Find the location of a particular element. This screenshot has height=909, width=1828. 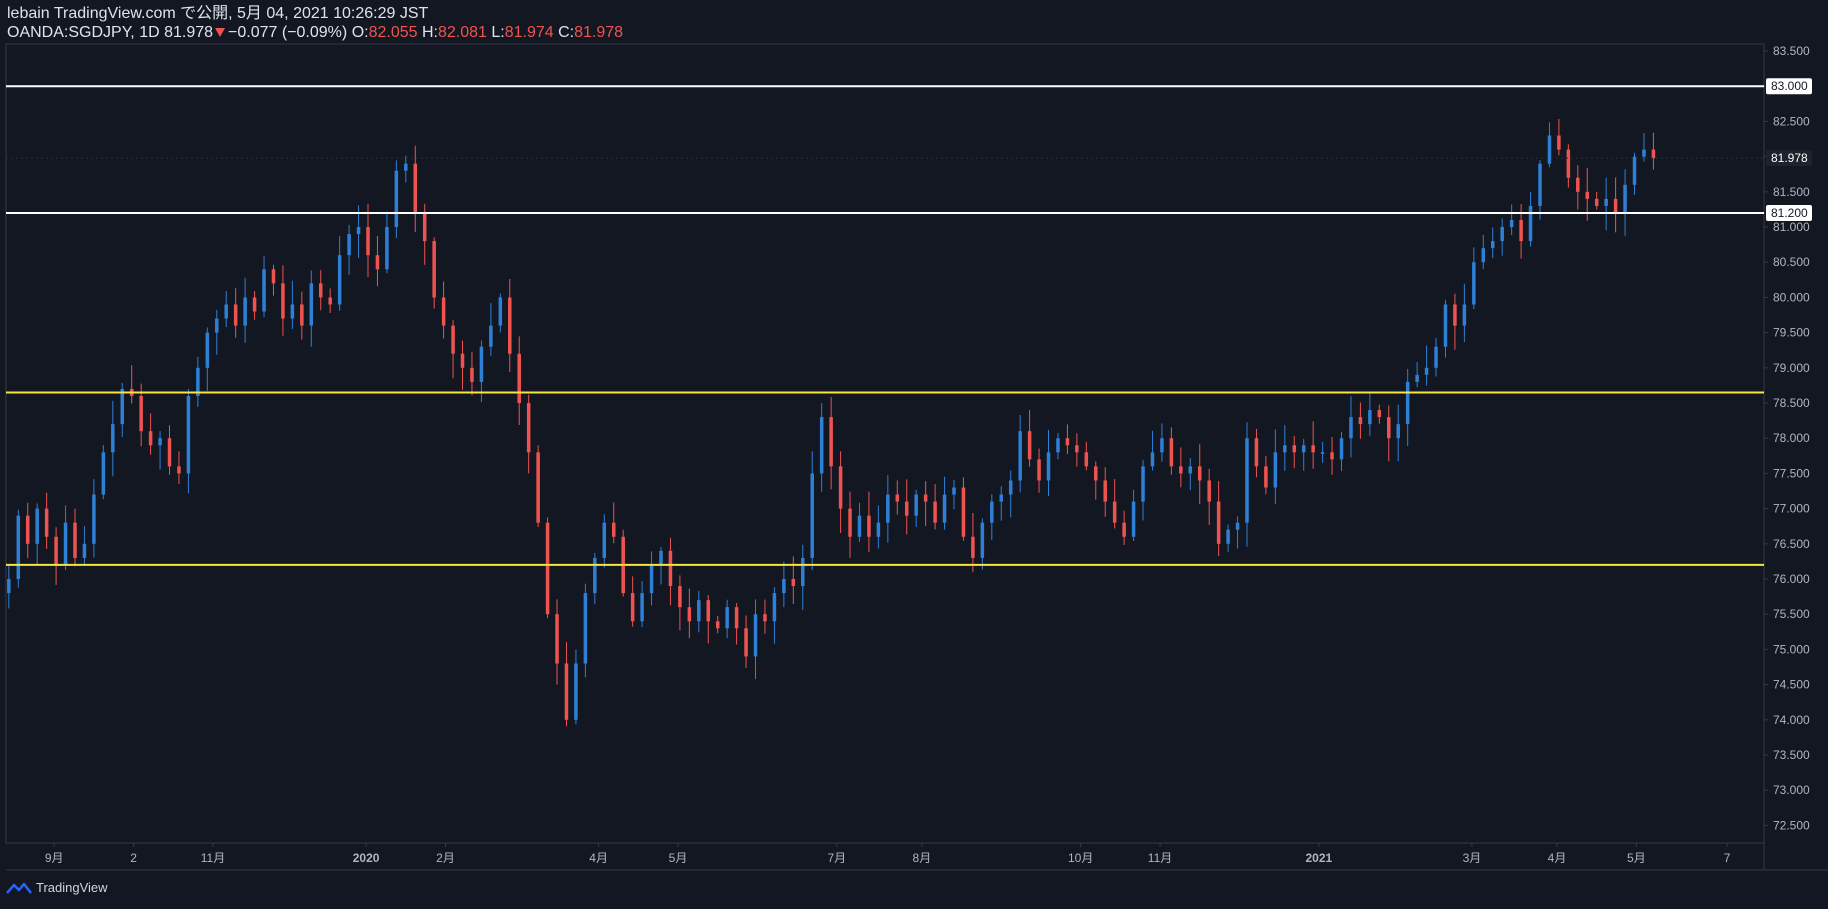

high-value: 82.081 is located at coordinates (462, 32).